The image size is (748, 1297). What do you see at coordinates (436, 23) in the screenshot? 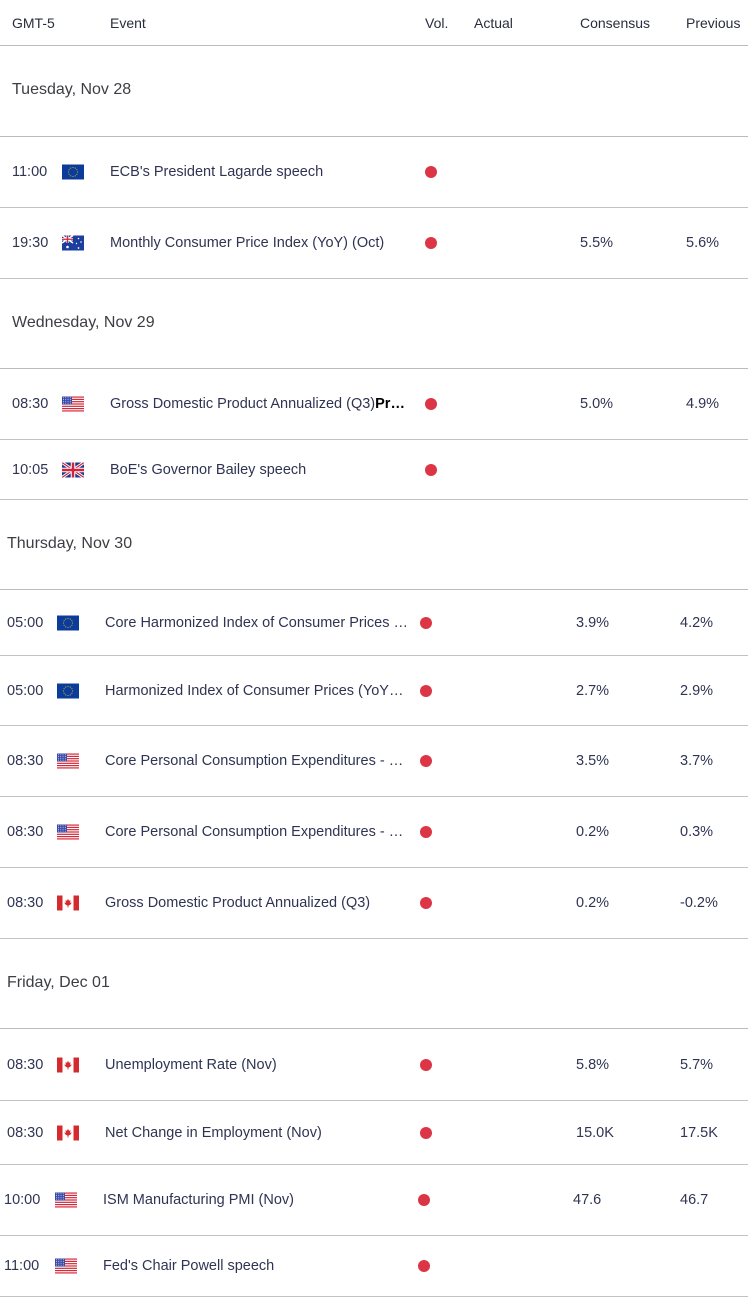
I see `col-vol: Vol.` at bounding box center [436, 23].